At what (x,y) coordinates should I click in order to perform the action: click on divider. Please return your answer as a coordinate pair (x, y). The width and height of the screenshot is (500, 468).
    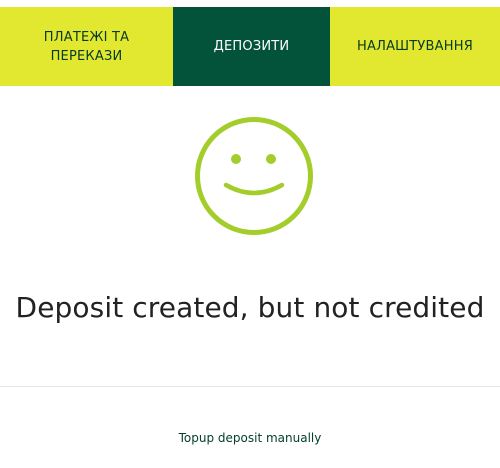
    Looking at the image, I should click on (250, 386).